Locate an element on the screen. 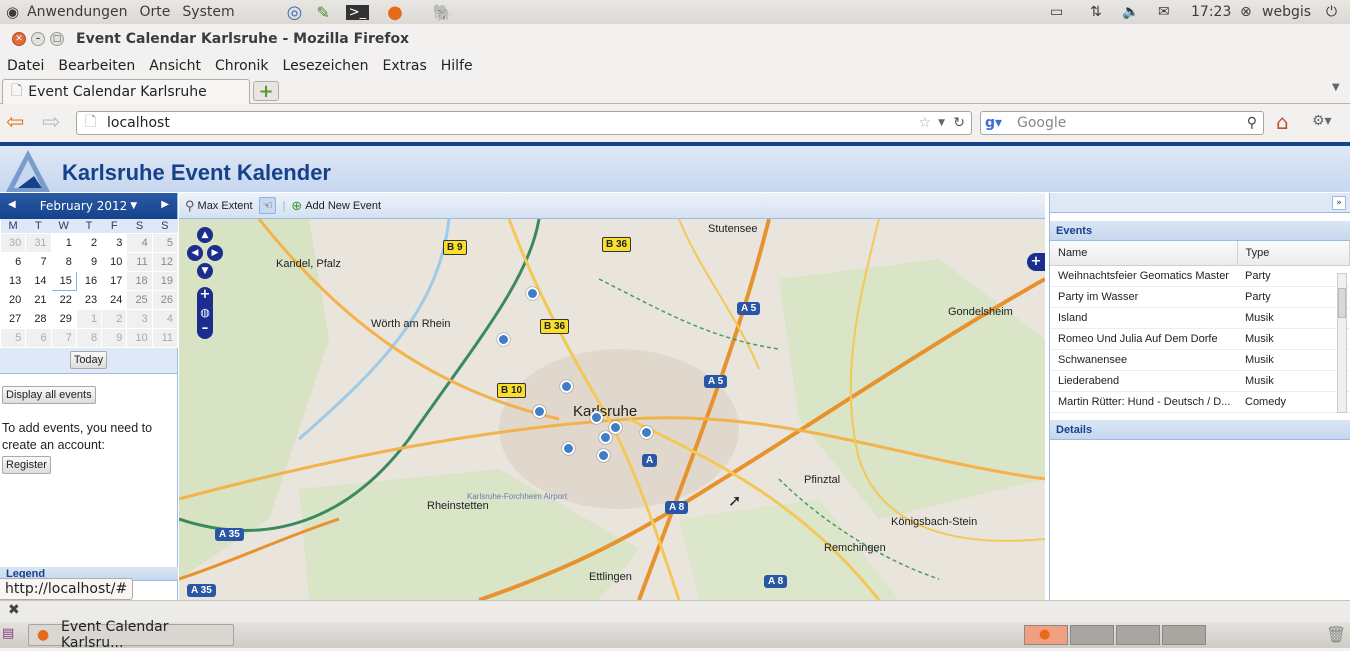 Image resolution: width=1350 pixels, height=651 pixels. reload-icon: ↻ is located at coordinates (959, 123).